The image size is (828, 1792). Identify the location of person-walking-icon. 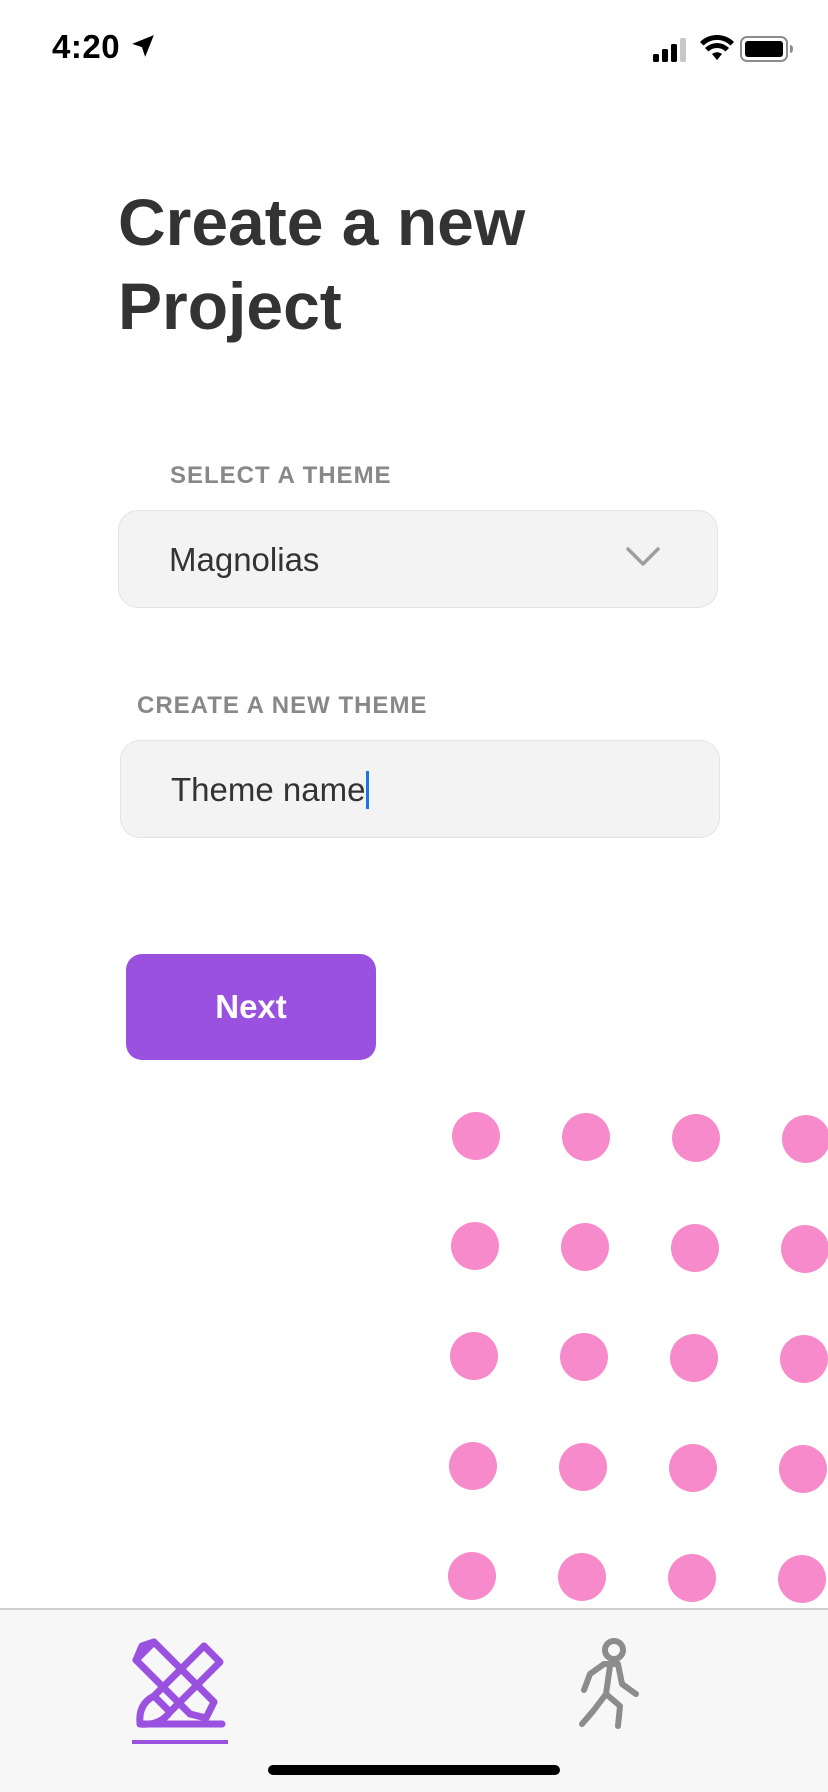
(609, 1683).